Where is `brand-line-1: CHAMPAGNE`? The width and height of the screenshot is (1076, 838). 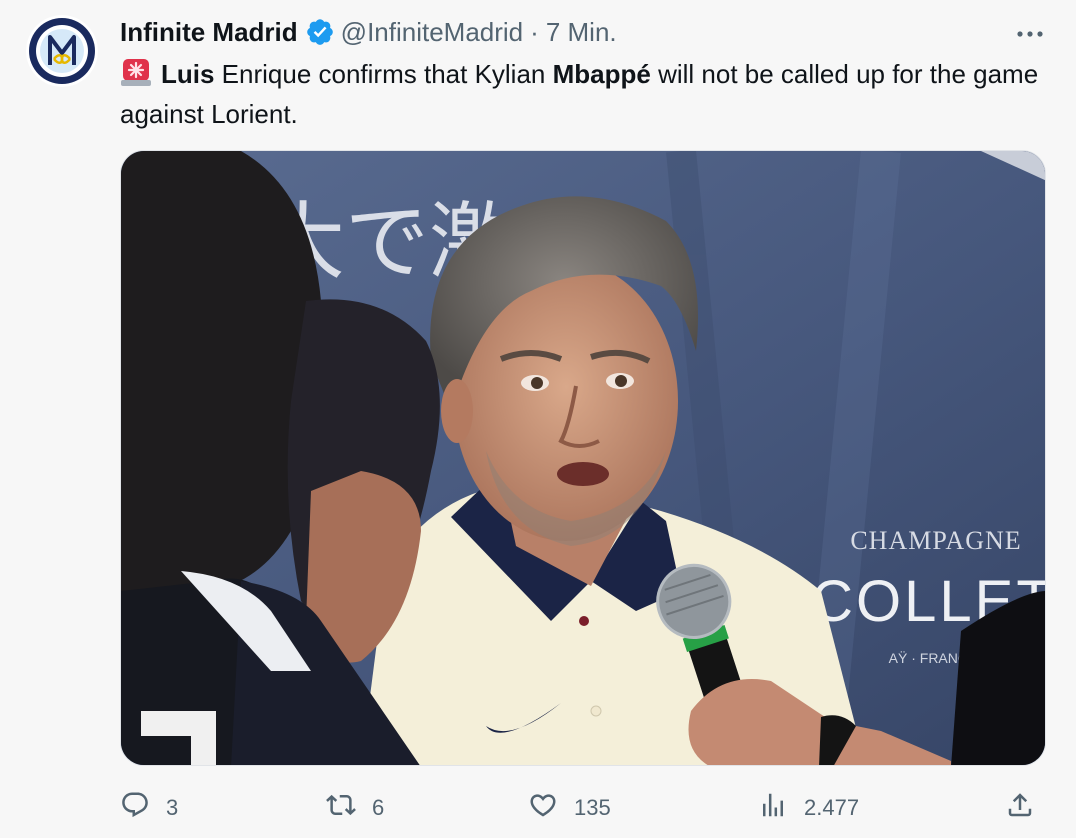
brand-line-1: CHAMPAGNE is located at coordinates (935, 540).